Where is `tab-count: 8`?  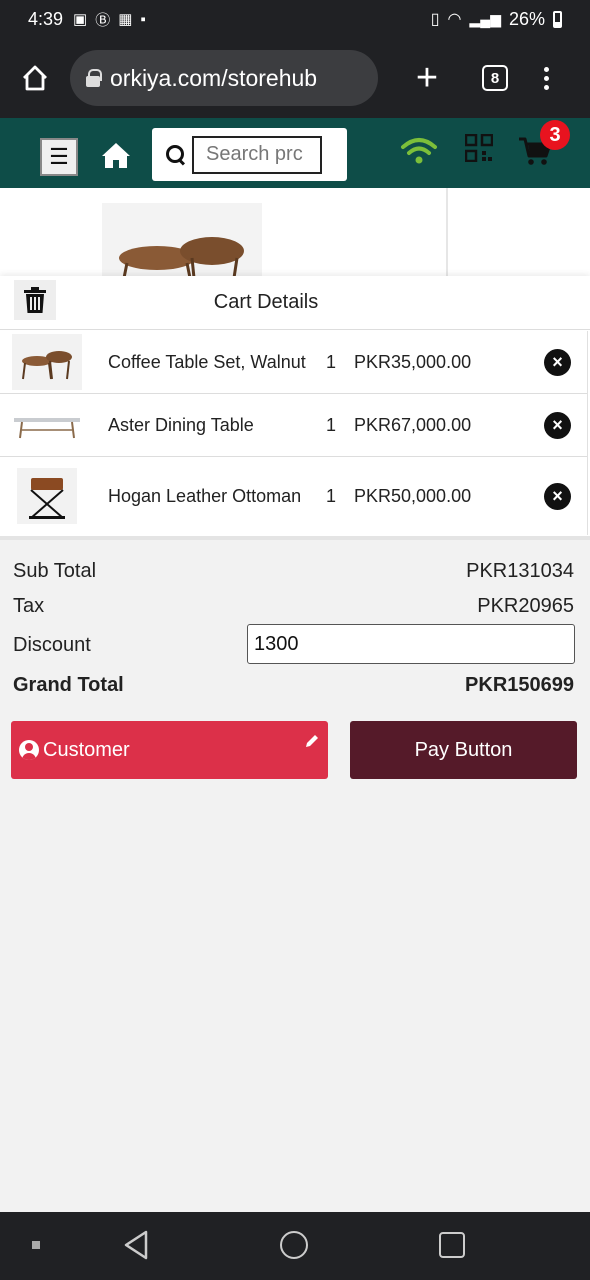
tab-count: 8 is located at coordinates (495, 78).